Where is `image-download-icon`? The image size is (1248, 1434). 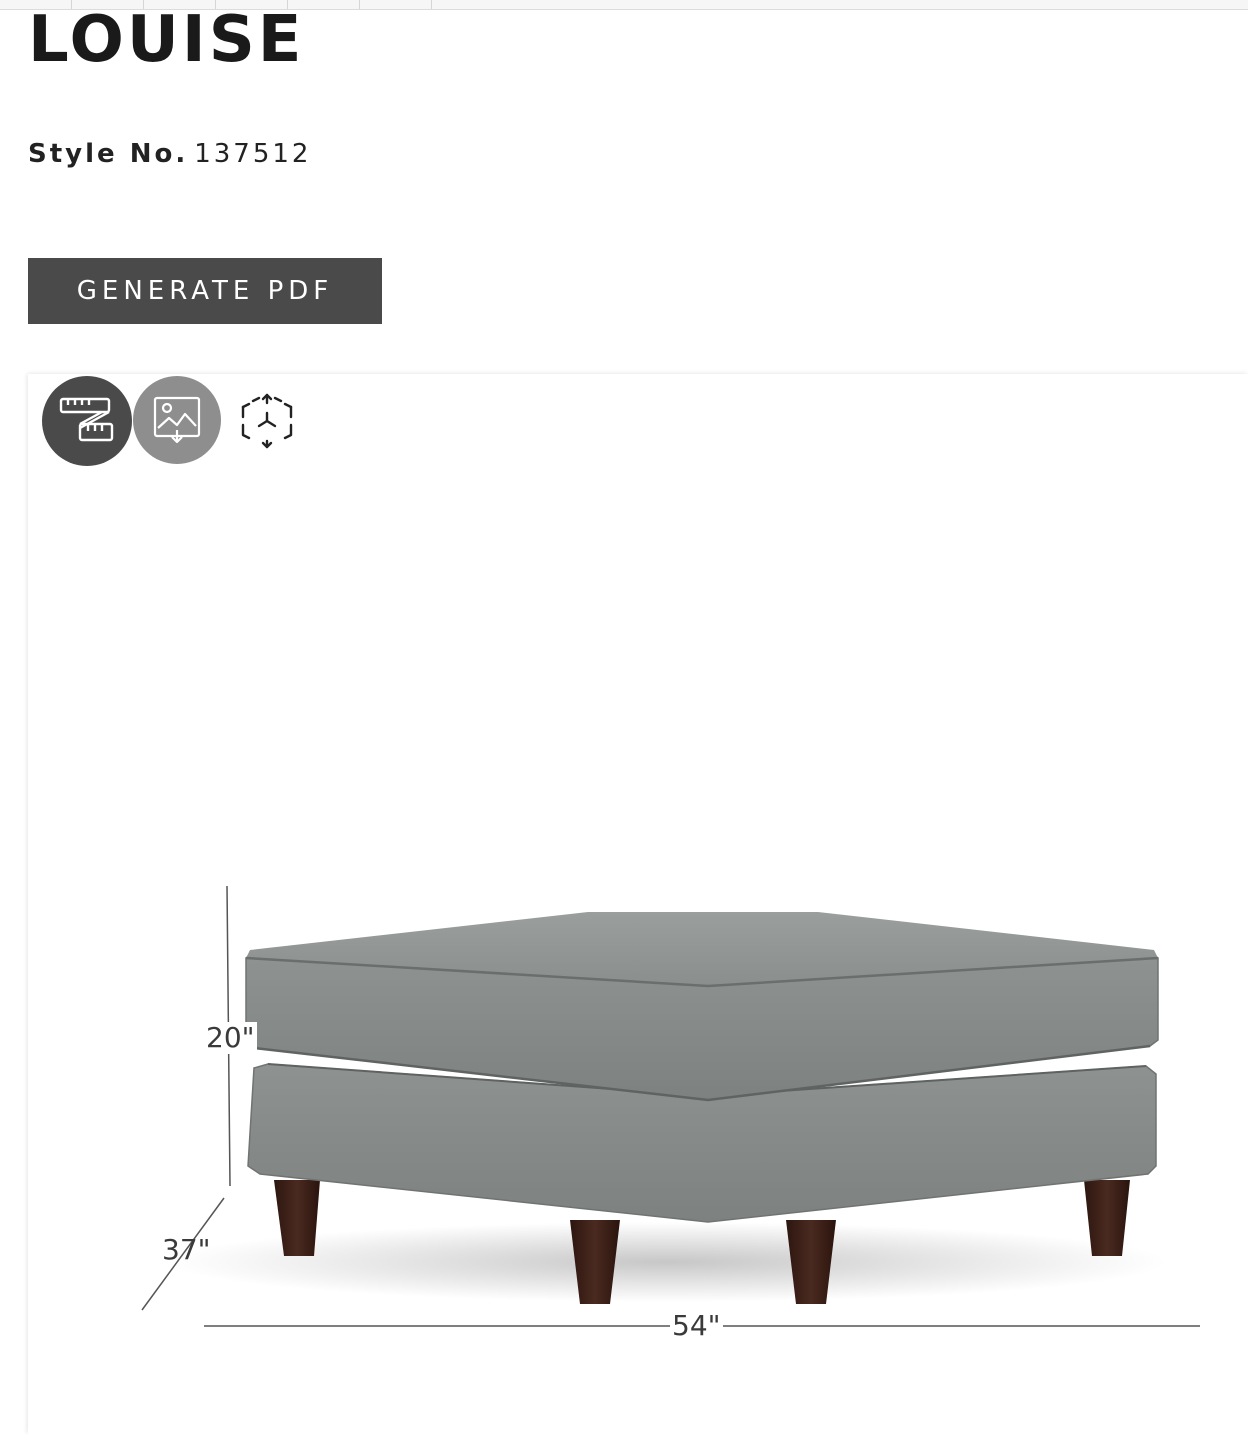 image-download-icon is located at coordinates (177, 420).